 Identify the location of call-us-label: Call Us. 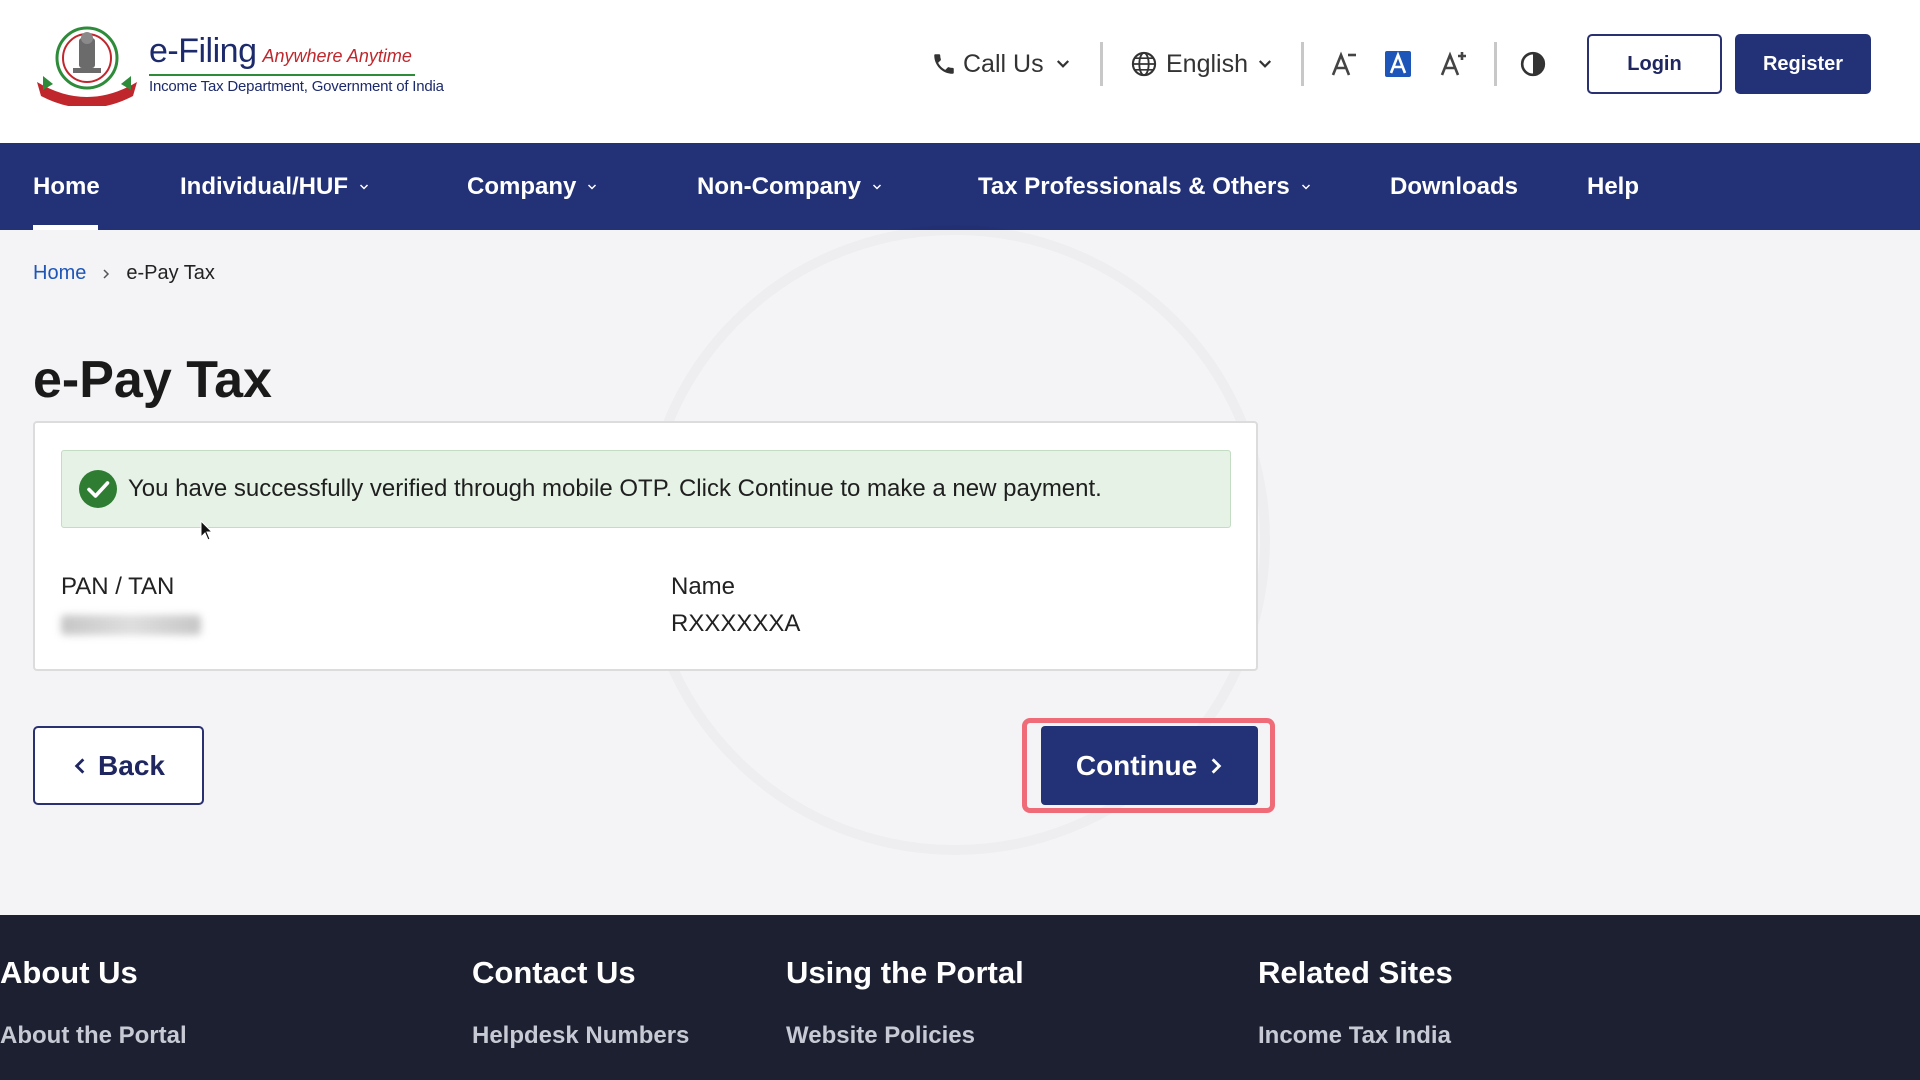
(1003, 63).